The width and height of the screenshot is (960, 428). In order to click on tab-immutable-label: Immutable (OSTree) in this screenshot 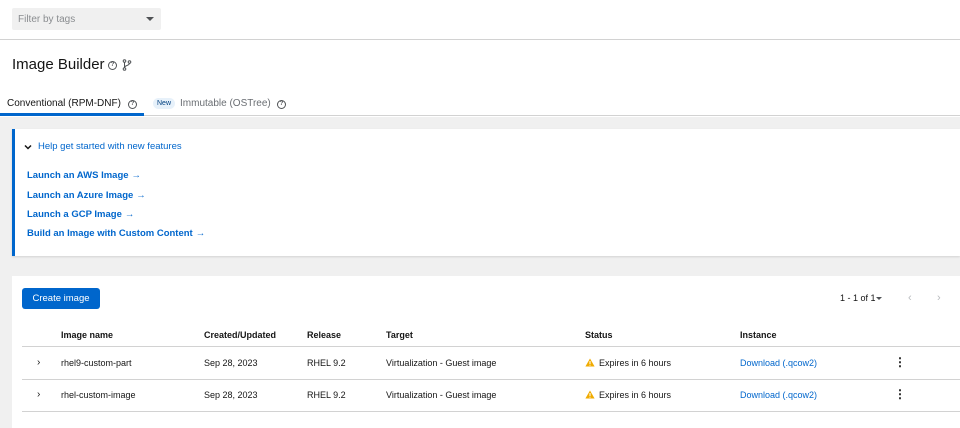, I will do `click(225, 103)`.